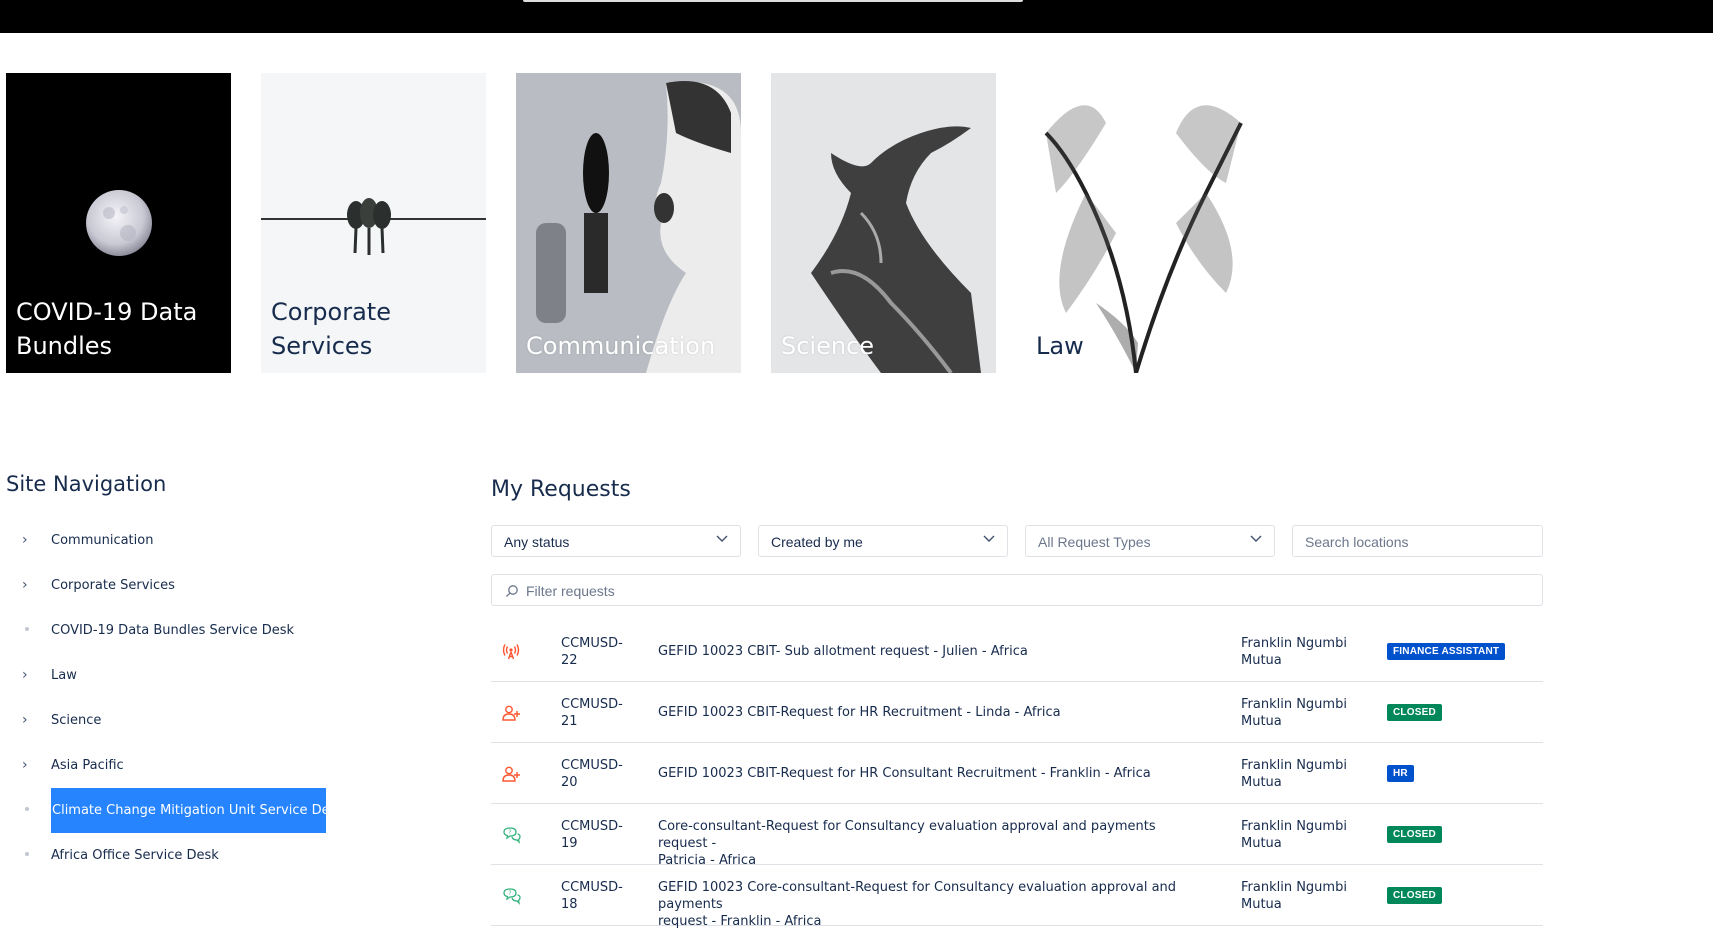  What do you see at coordinates (537, 542) in the screenshot?
I see `status-filter-value: Any status` at bounding box center [537, 542].